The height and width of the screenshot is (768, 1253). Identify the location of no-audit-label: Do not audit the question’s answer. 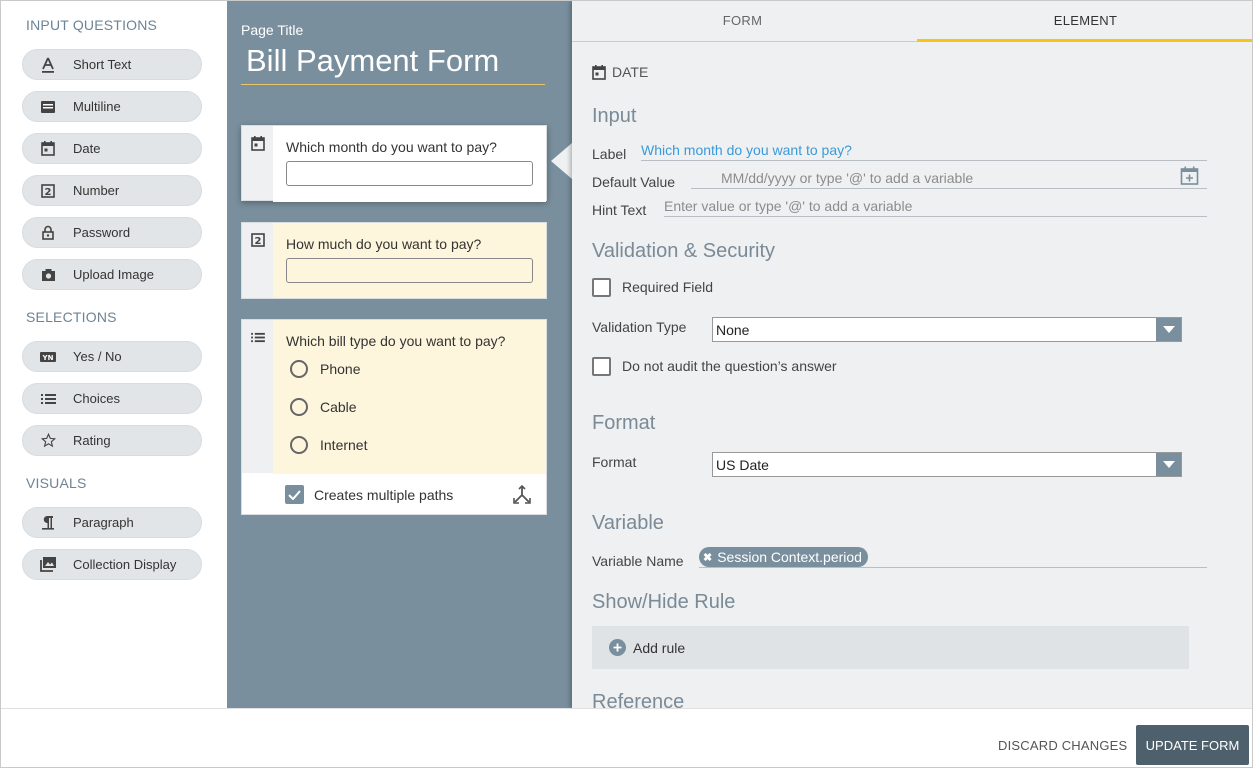
(729, 366).